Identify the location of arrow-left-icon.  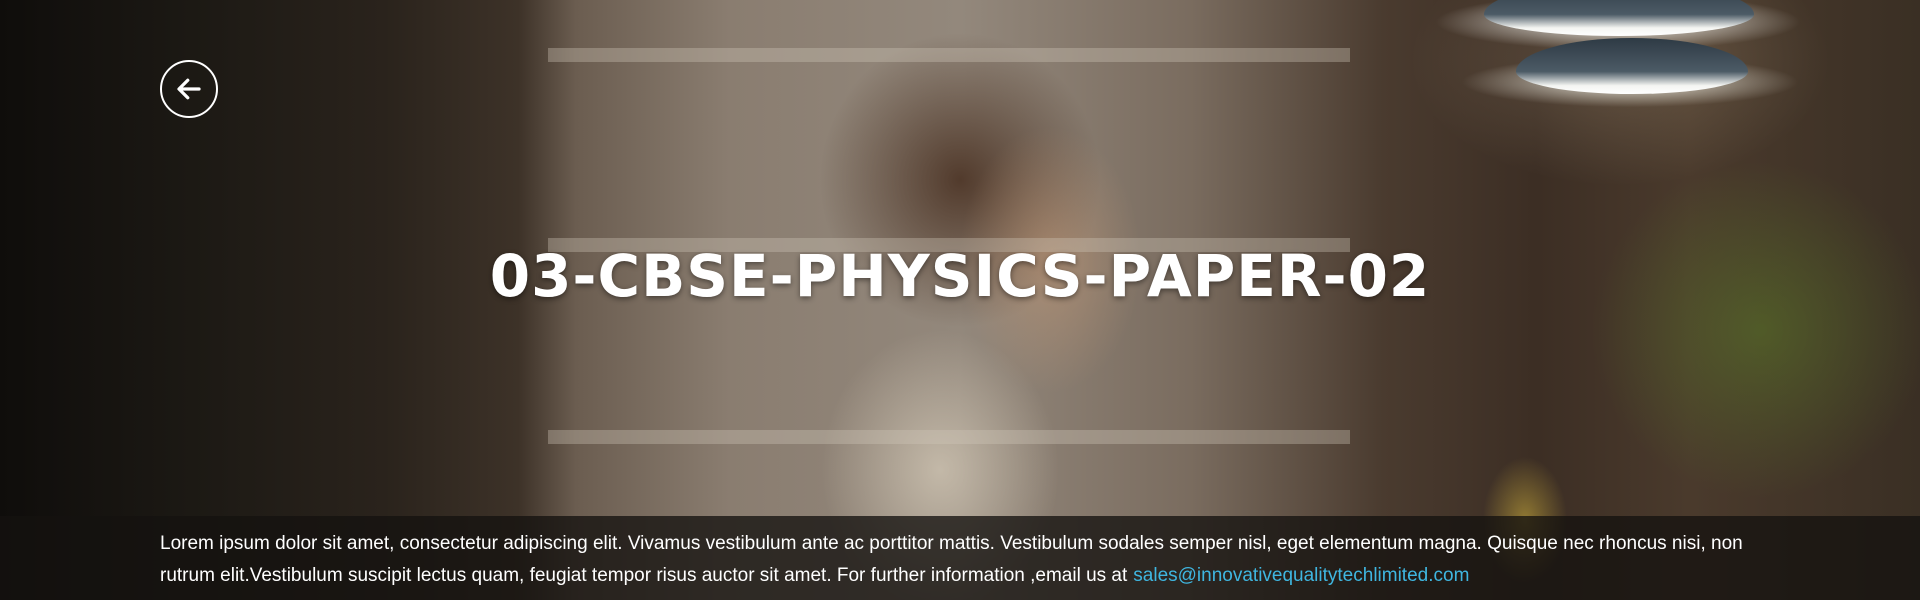
(189, 89).